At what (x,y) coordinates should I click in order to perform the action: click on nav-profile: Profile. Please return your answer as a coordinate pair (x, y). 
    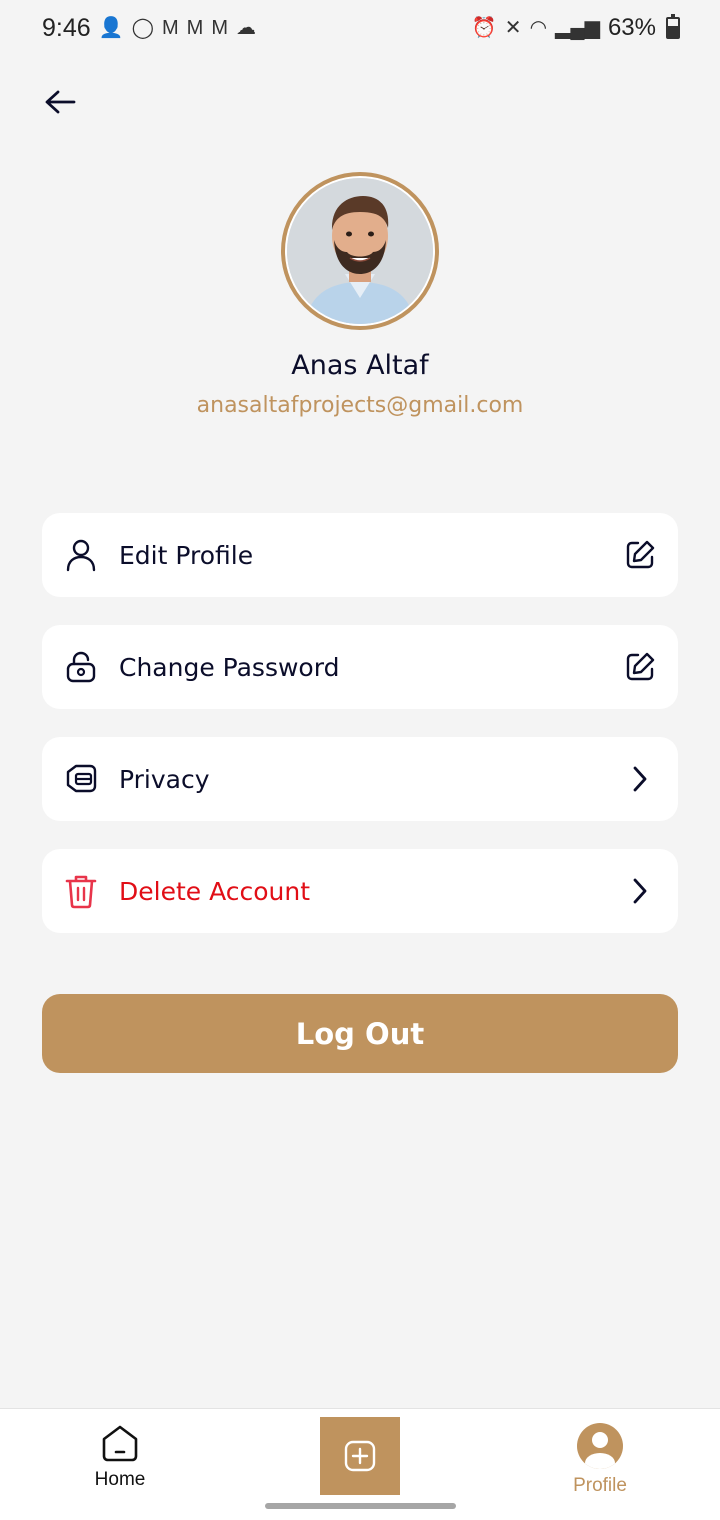
    Looking at the image, I should click on (600, 1460).